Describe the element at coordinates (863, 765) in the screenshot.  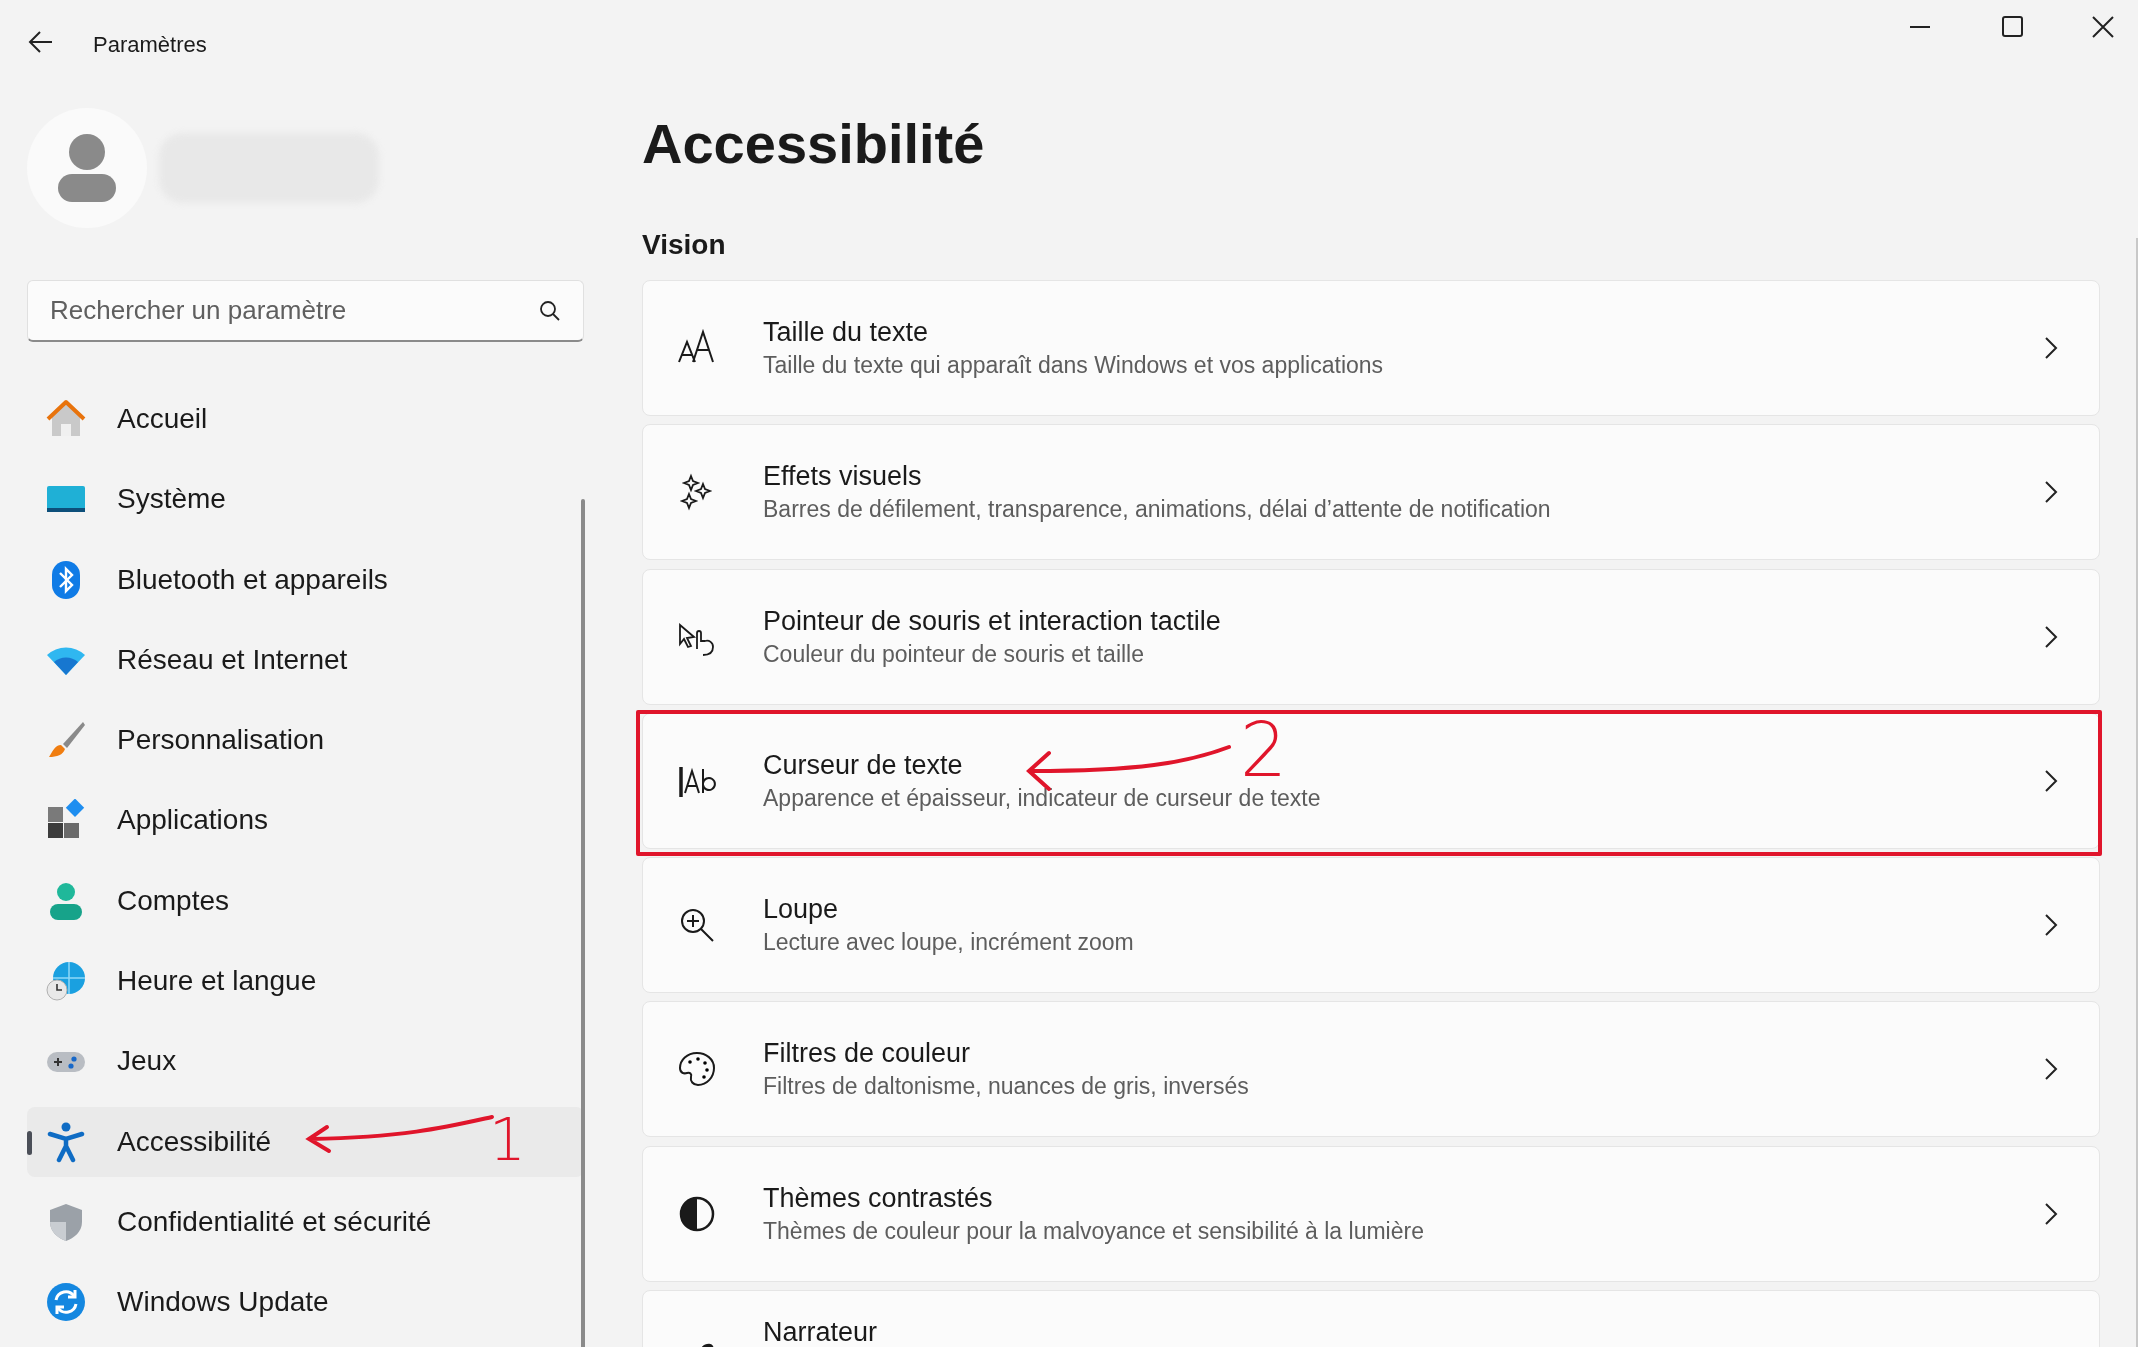
I see `card-title: Curseur de texte` at that location.